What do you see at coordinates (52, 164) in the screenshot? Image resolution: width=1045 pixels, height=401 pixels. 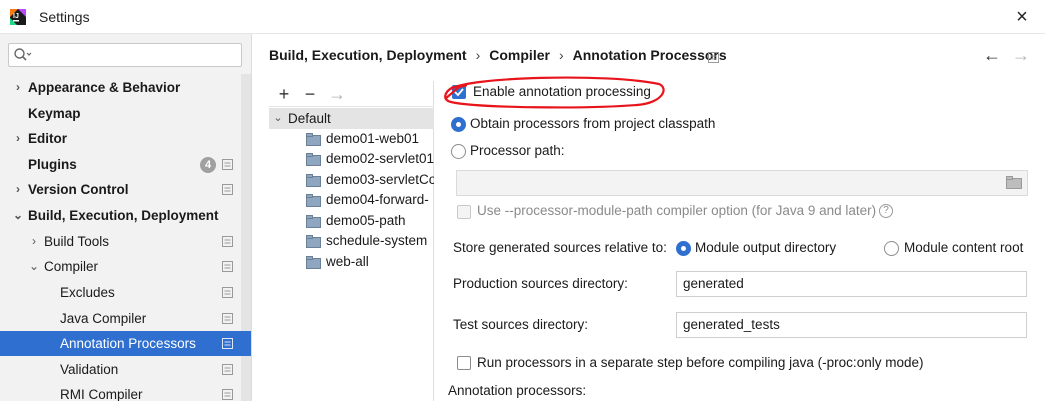 I see `sidebar-item-label: Plugins` at bounding box center [52, 164].